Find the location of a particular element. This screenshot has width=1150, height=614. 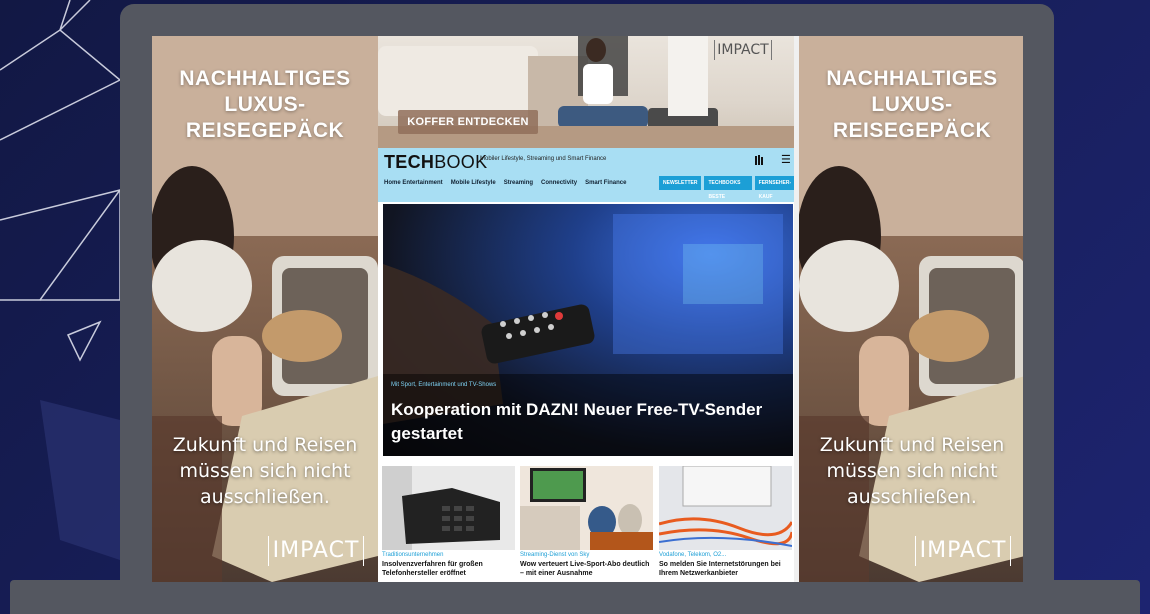

menu-icon: ☰ is located at coordinates (786, 159).